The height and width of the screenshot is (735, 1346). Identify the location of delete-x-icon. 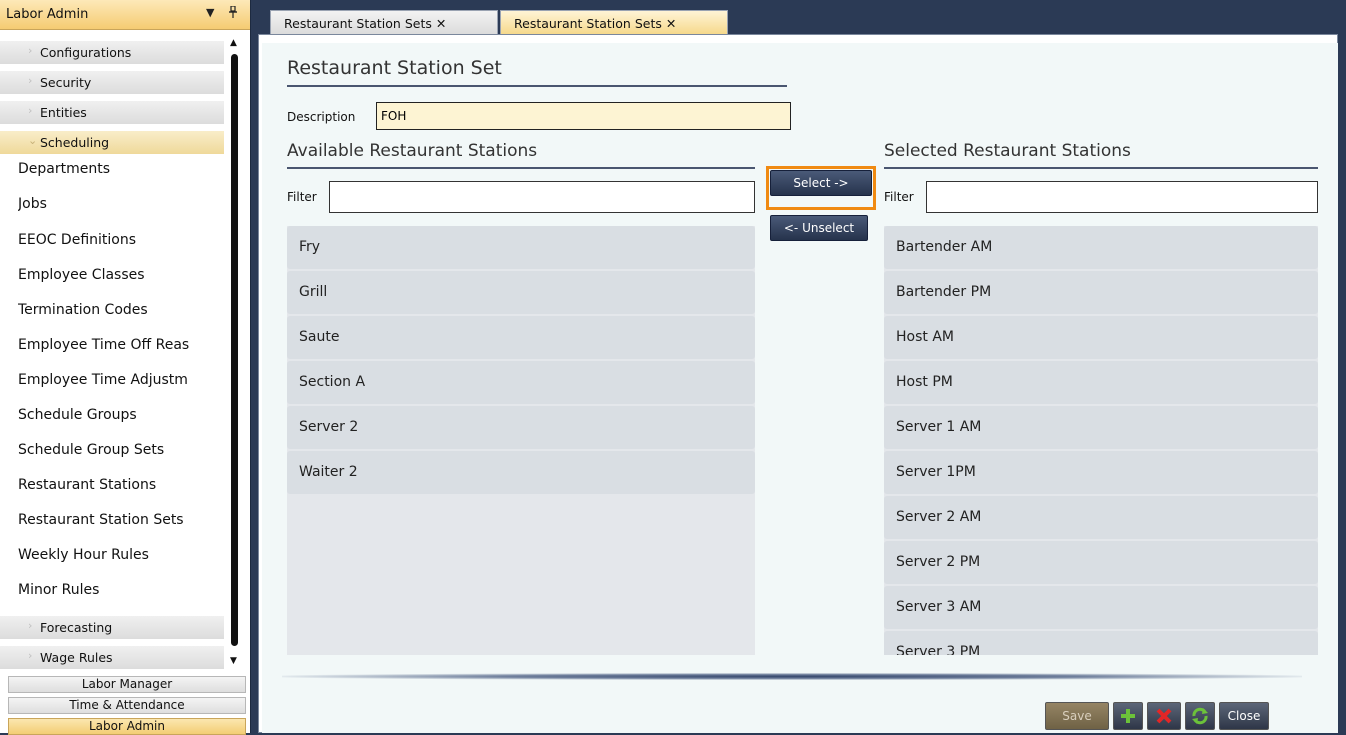
(1164, 716).